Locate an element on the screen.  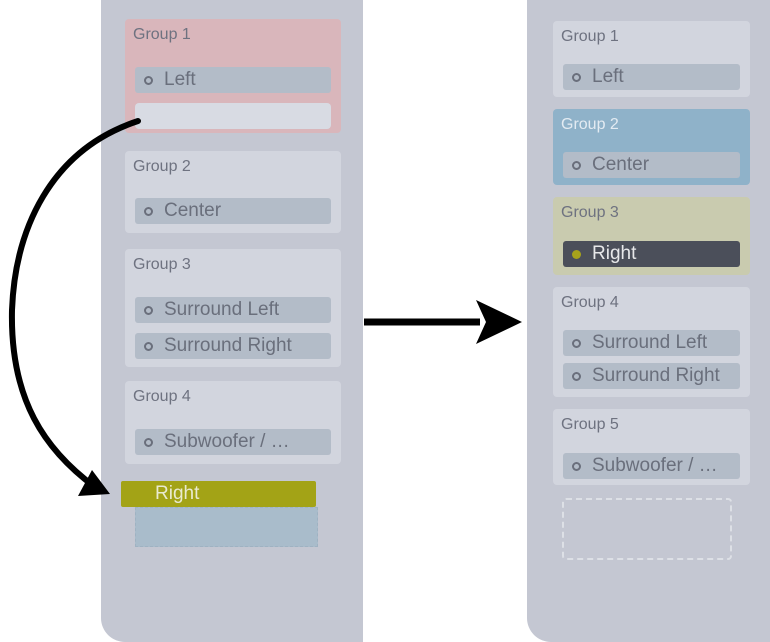
transition-arrowhead is located at coordinates (499, 322).